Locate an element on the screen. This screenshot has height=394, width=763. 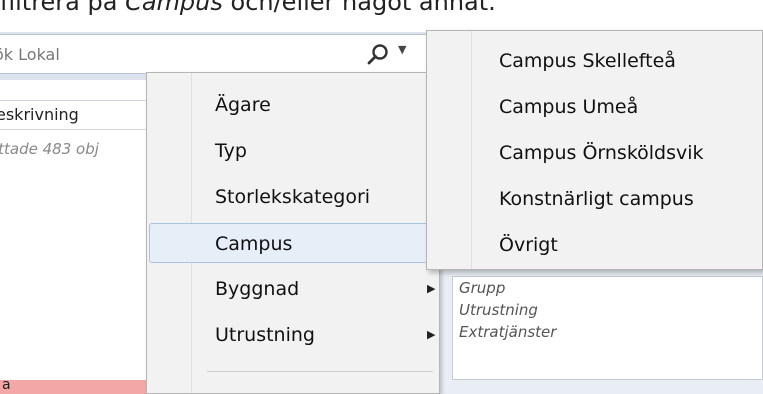
menu-item-storlekskategori: Storlekskategori ▶ is located at coordinates (293, 197).